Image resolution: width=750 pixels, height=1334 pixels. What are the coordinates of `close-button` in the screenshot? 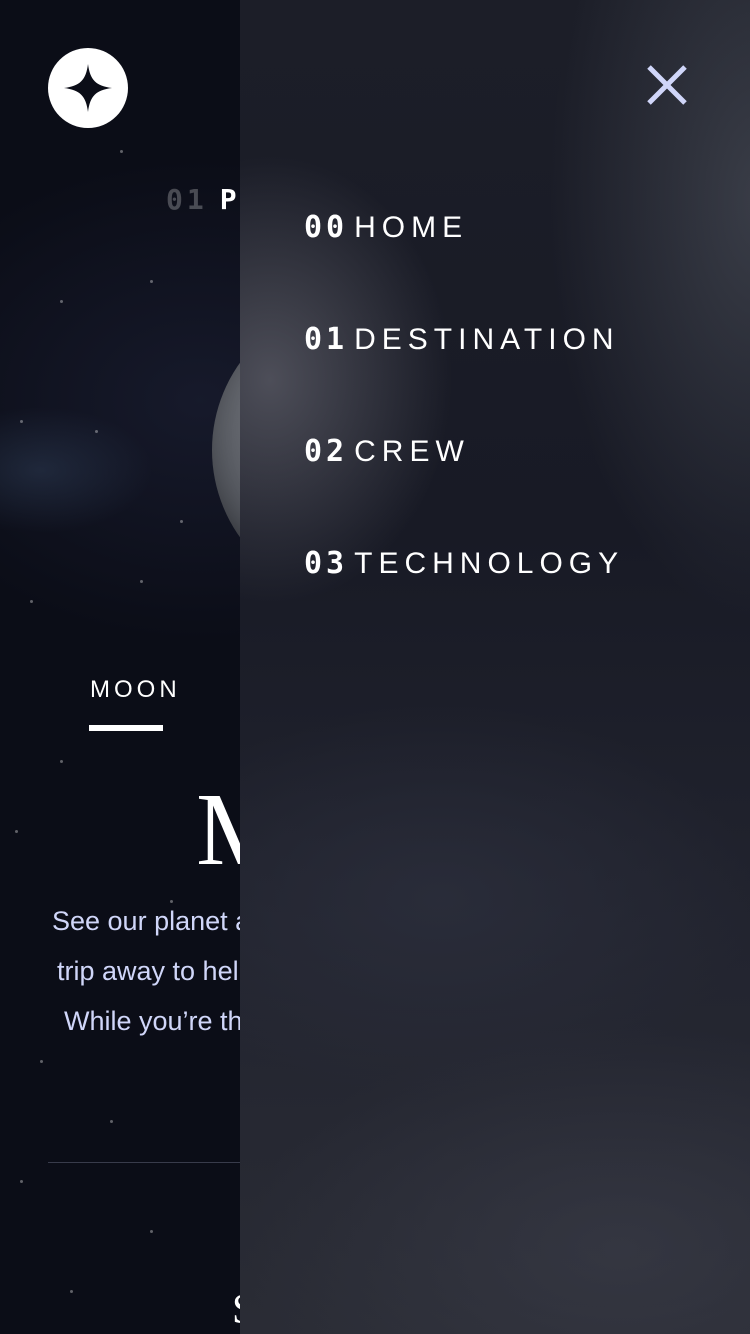 It's located at (667, 85).